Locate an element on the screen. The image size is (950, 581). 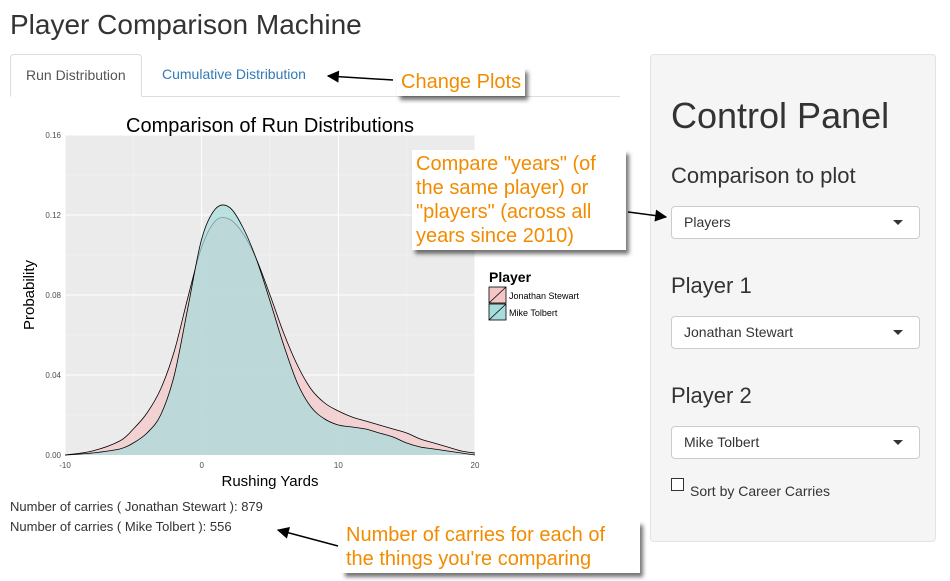
y-axis-ticks: 0.00 0.04 0.08 0.12 0.16 is located at coordinates (53, 295).